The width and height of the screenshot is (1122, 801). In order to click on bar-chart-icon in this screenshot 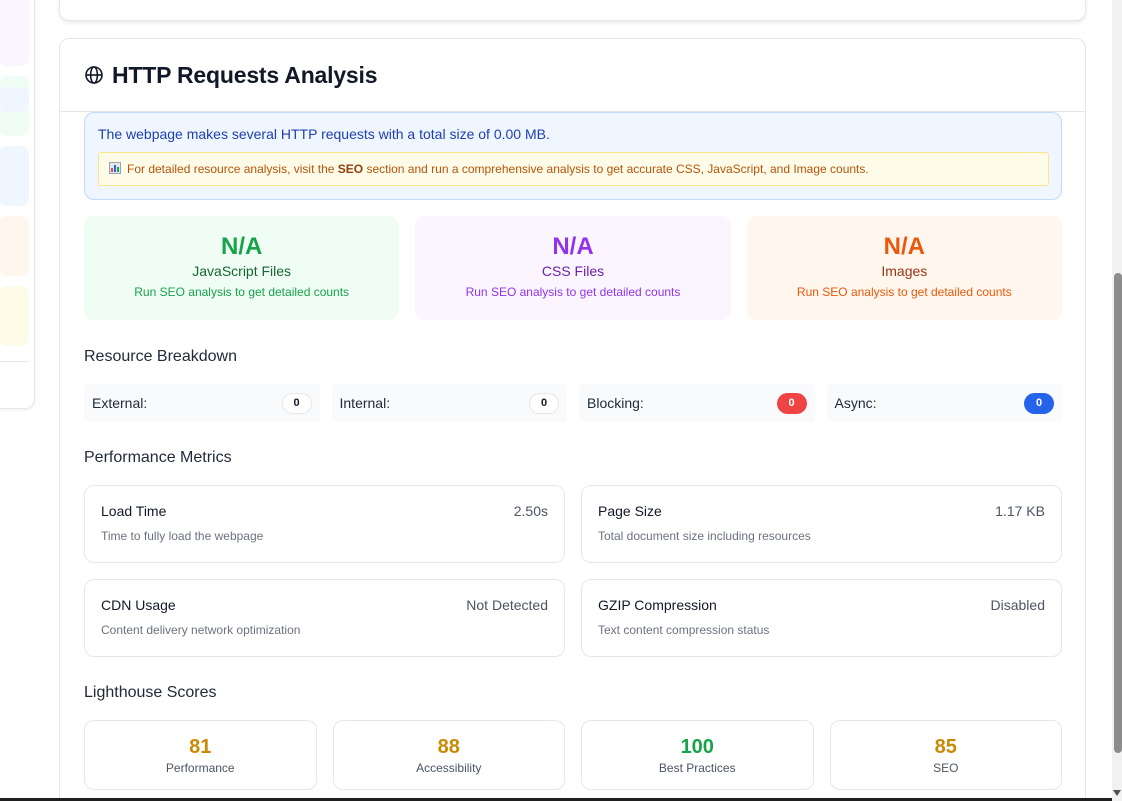, I will do `click(115, 169)`.